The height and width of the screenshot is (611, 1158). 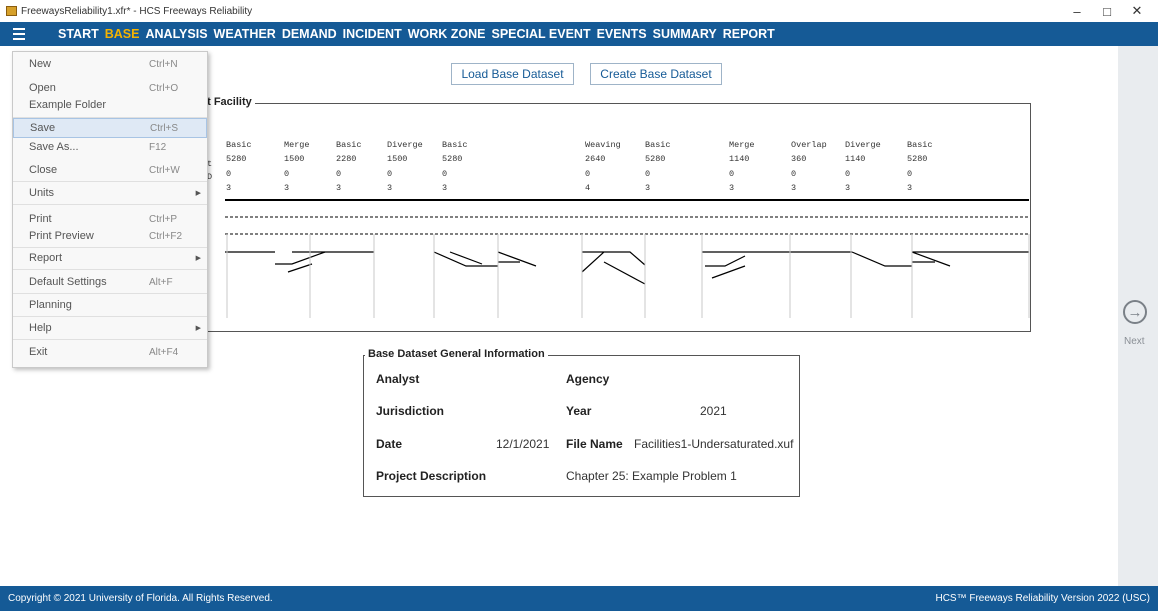 What do you see at coordinates (110, 105) in the screenshot?
I see `menu-item-example-folder: Example Folder` at bounding box center [110, 105].